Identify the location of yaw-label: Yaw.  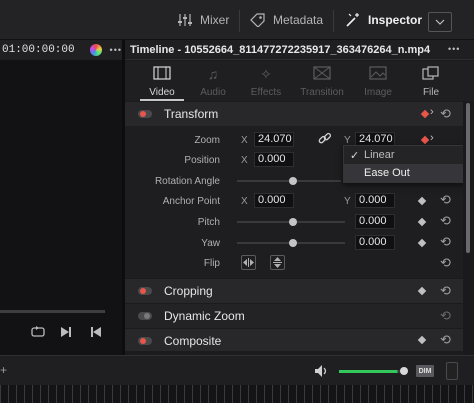
(210, 243).